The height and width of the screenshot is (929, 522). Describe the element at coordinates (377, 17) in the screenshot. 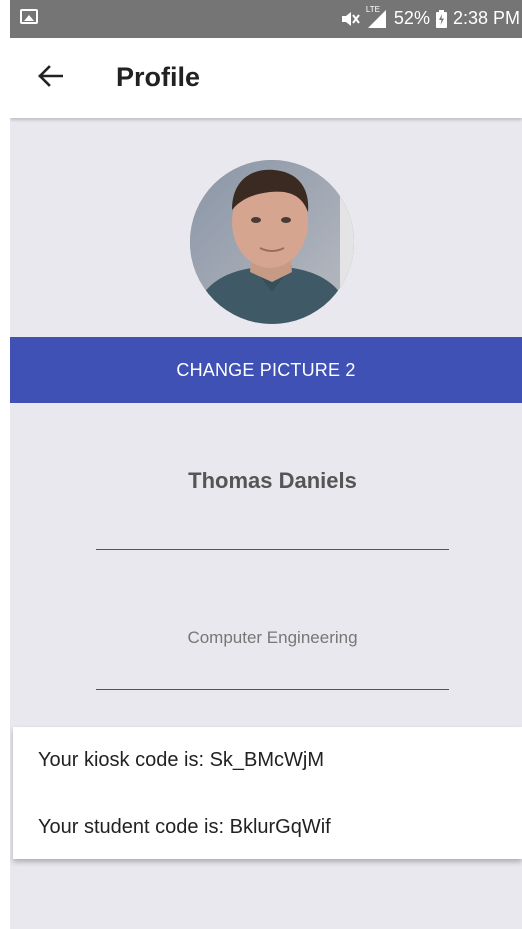

I see `signal-icon: LTE` at that location.